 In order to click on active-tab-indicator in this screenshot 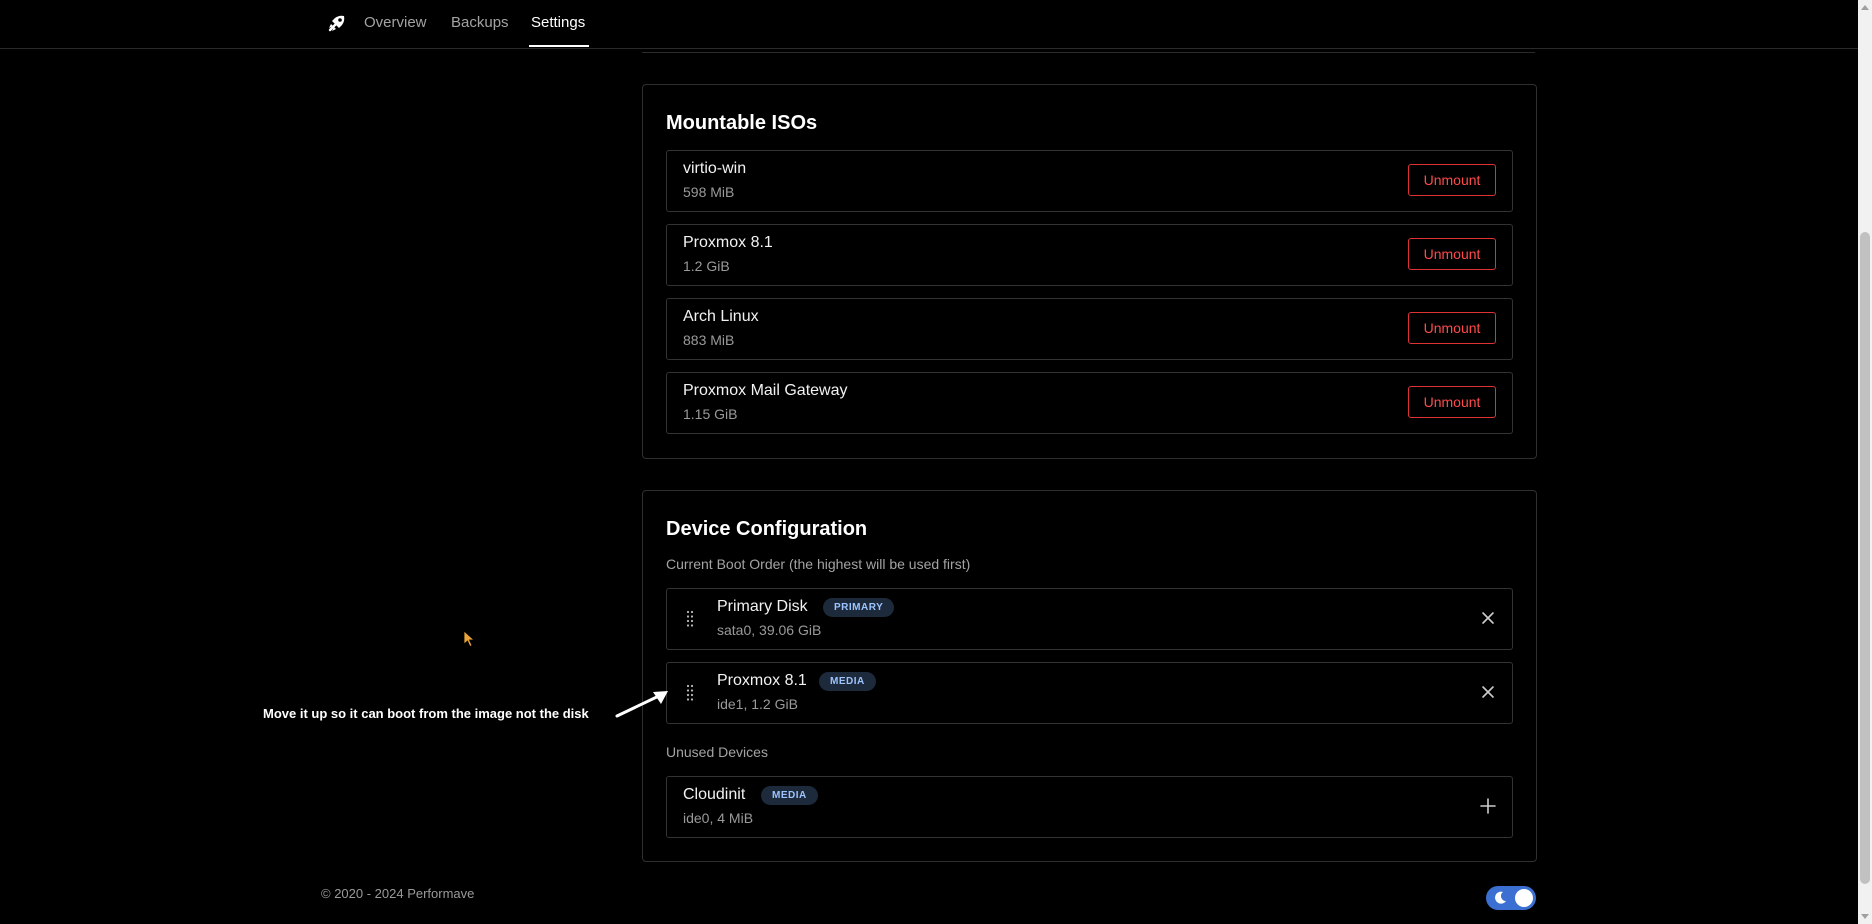, I will do `click(559, 46)`.